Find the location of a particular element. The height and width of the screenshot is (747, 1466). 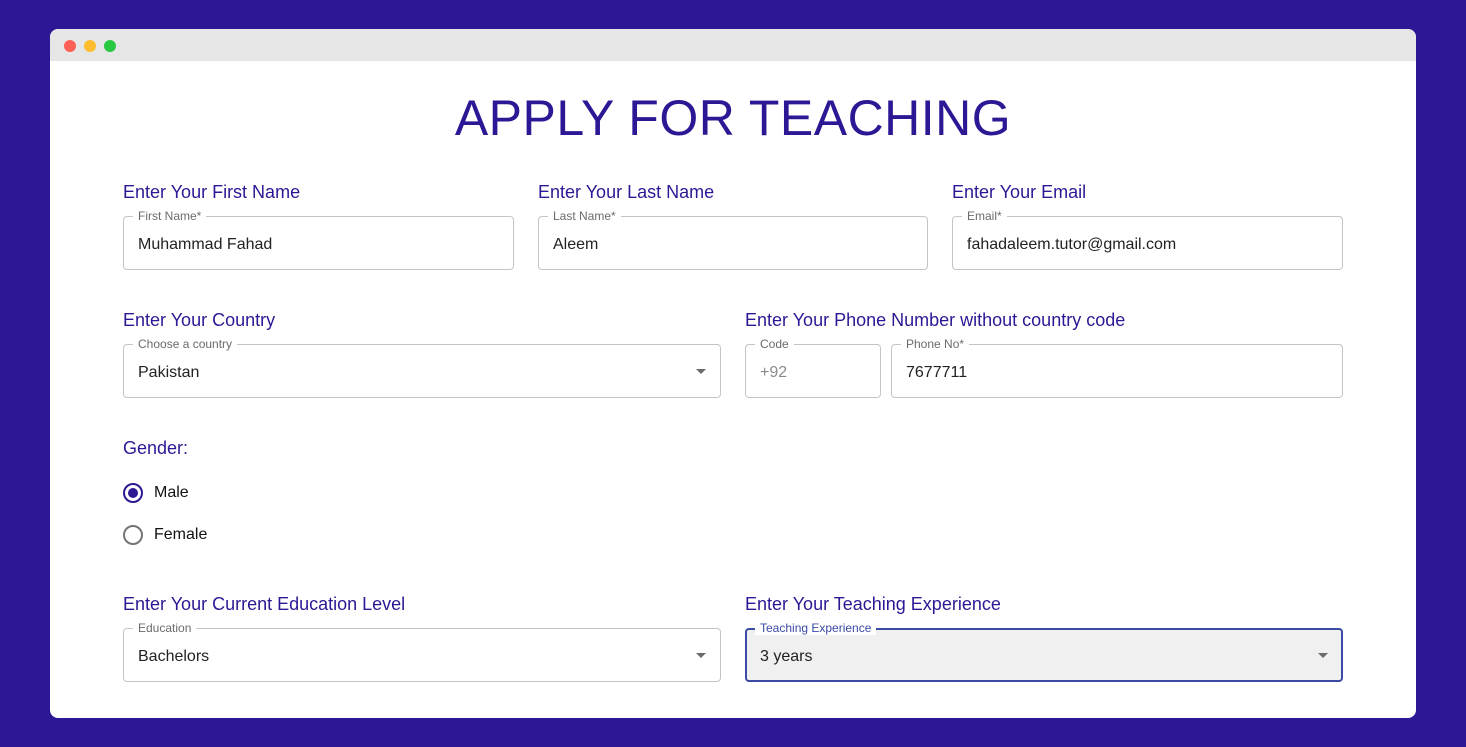

gender-female-label: Female is located at coordinates (180, 535).